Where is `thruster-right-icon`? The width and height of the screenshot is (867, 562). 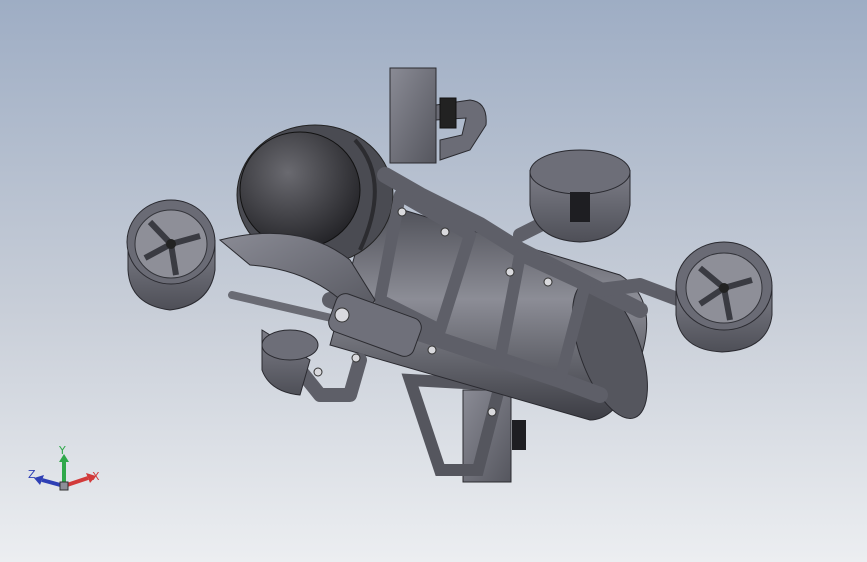 thruster-right-icon is located at coordinates (724, 297).